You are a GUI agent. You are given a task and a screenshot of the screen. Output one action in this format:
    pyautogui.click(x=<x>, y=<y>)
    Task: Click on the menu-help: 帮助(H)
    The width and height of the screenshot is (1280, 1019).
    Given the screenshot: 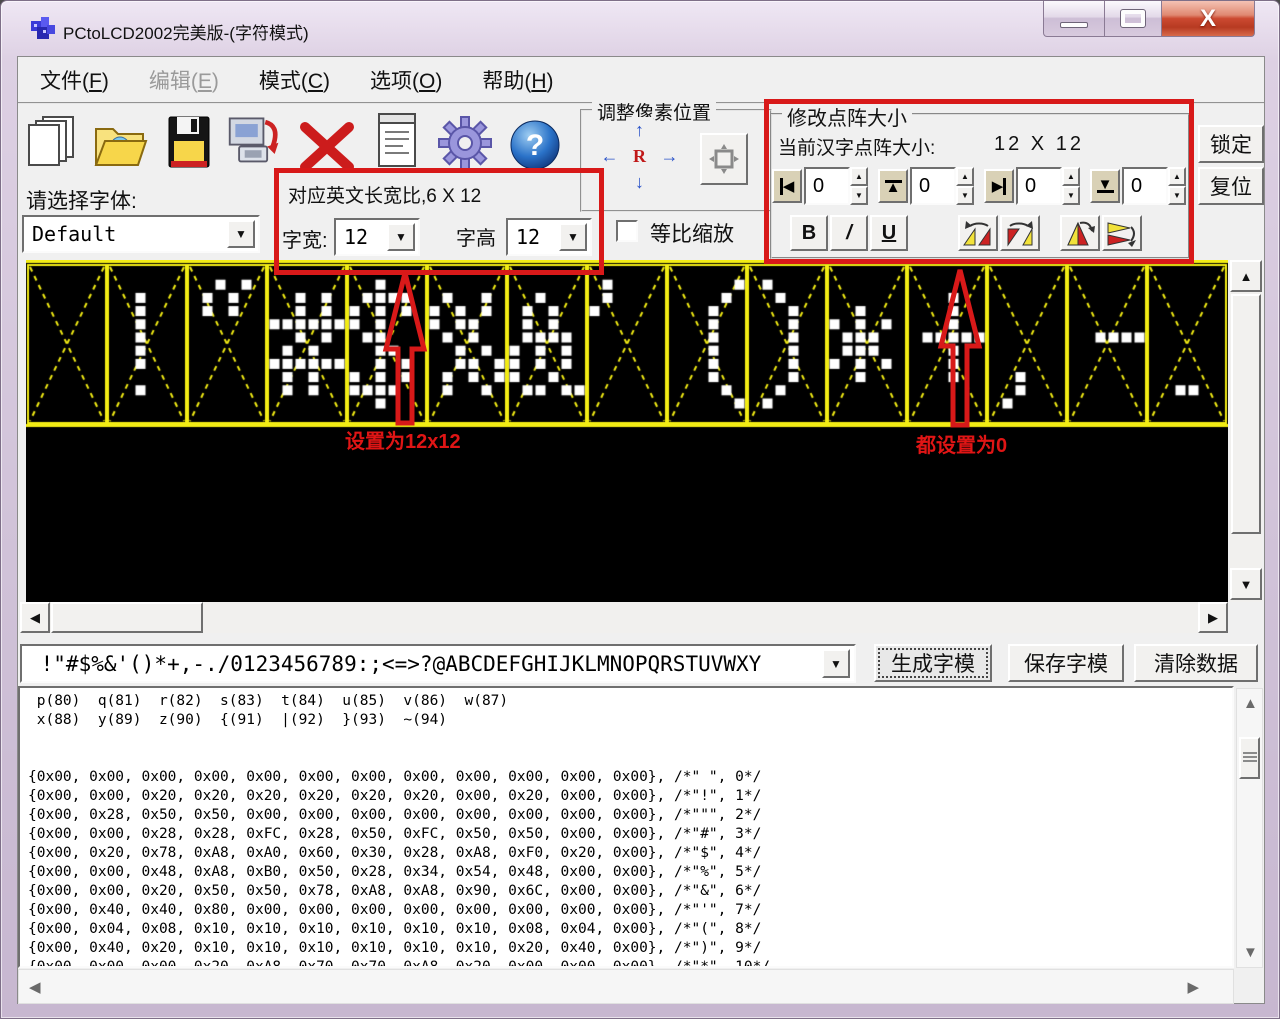 What is the action you would take?
    pyautogui.click(x=517, y=80)
    